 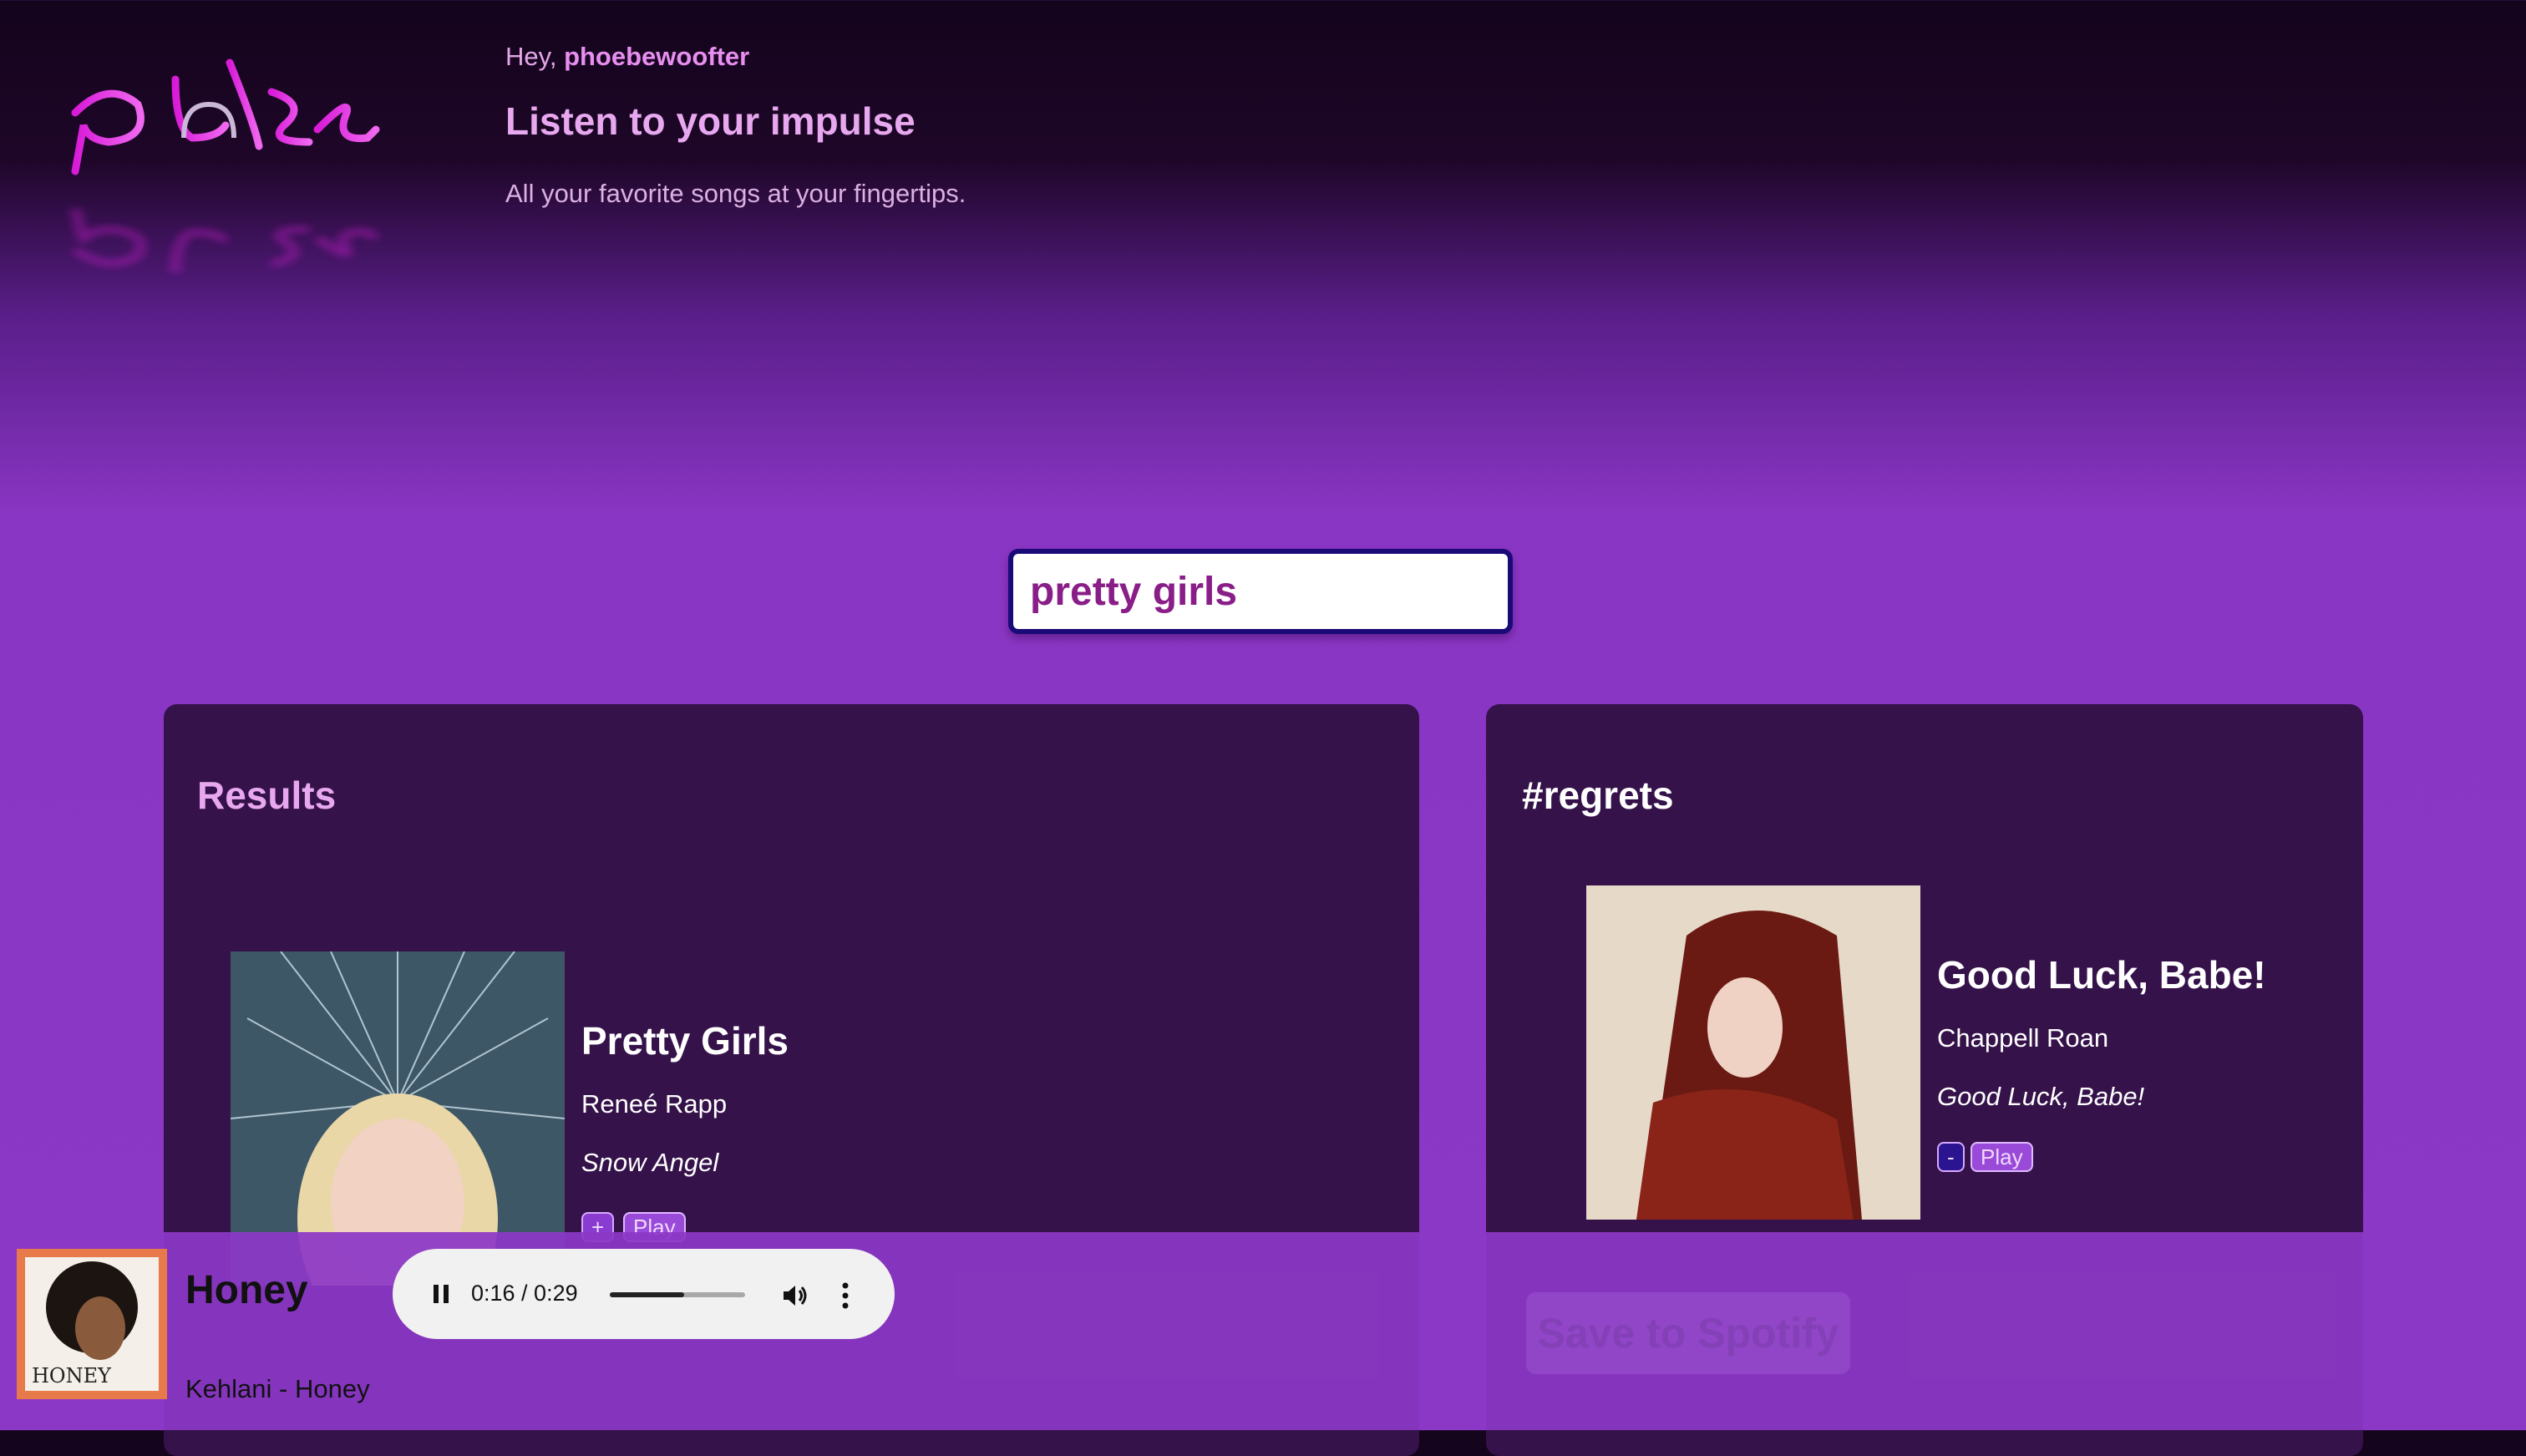 What do you see at coordinates (2101, 975) in the screenshot?
I see `track-title: Good Luck, Babe!` at bounding box center [2101, 975].